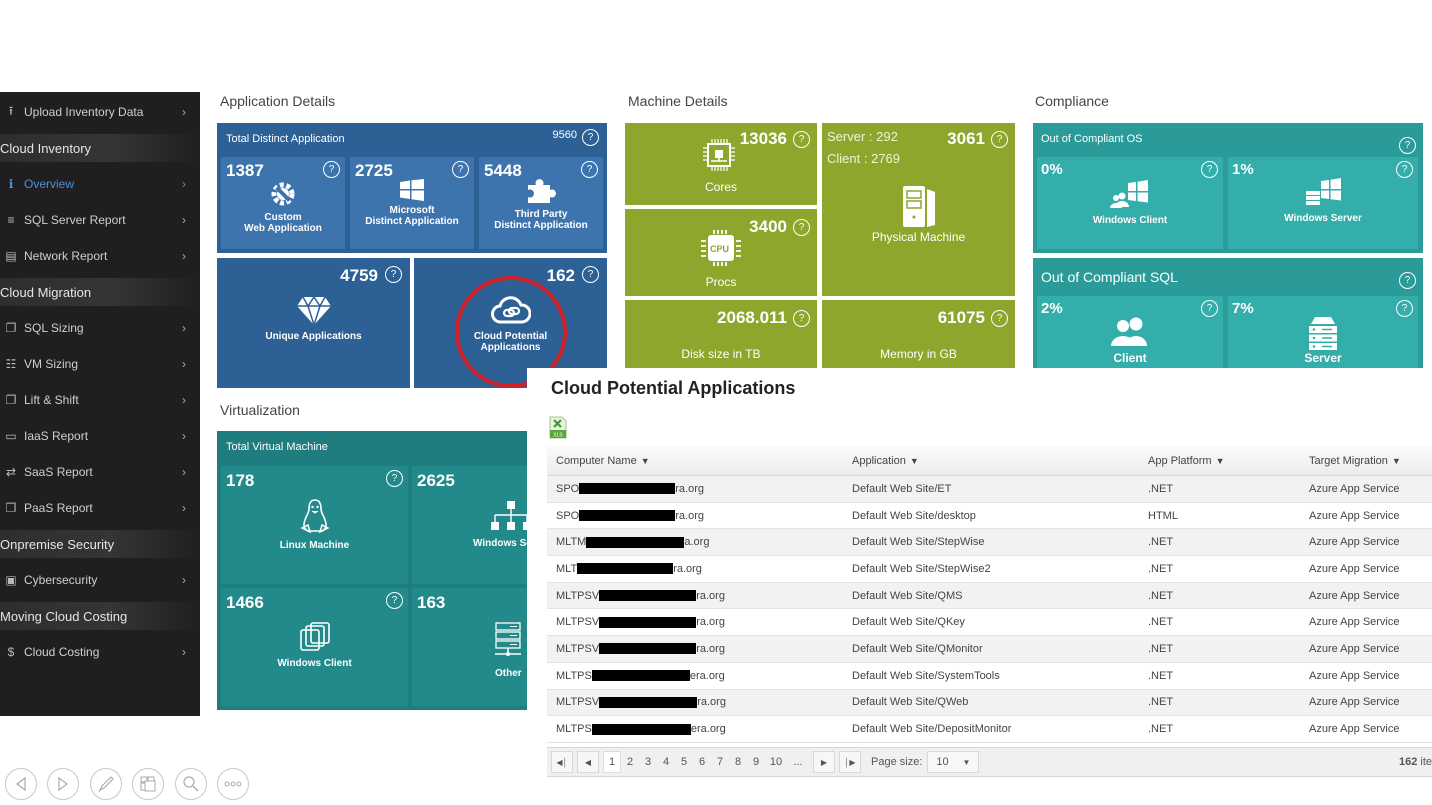  Describe the element at coordinates (100, 472) in the screenshot. I see `sidebar-item-saas-report: ⇄ SaaS Report ›` at that location.